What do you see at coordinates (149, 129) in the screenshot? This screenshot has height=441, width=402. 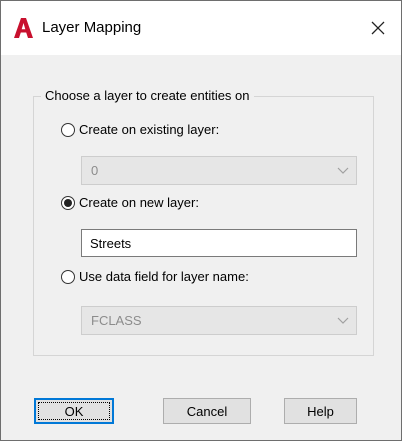 I see `radio-label: Create on existing layer:` at bounding box center [149, 129].